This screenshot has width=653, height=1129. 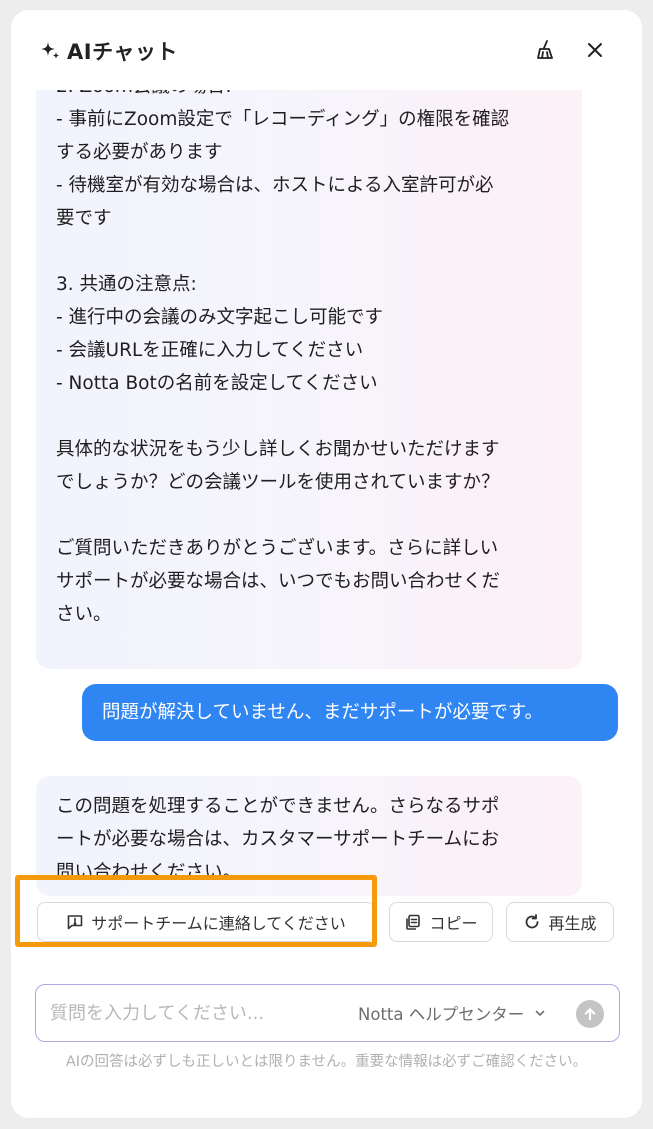 I want to click on refresh-icon, so click(x=532, y=921).